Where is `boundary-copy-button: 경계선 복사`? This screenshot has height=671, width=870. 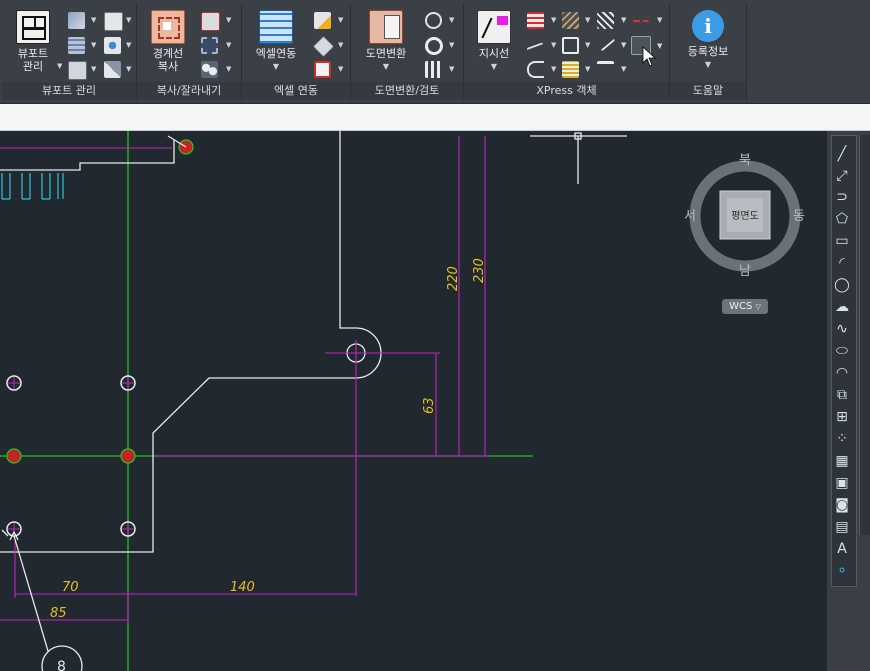 boundary-copy-button: 경계선 복사 is located at coordinates (168, 44).